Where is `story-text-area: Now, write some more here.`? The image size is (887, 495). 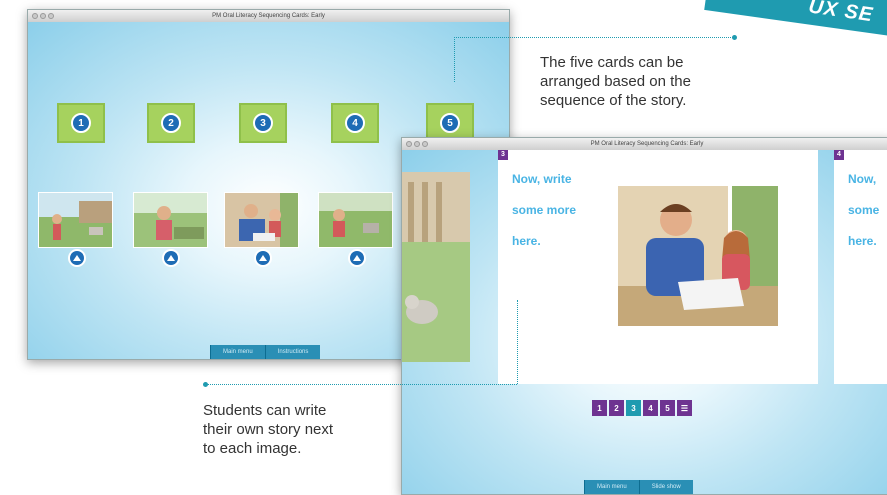 story-text-area: Now, write some more here. is located at coordinates (544, 210).